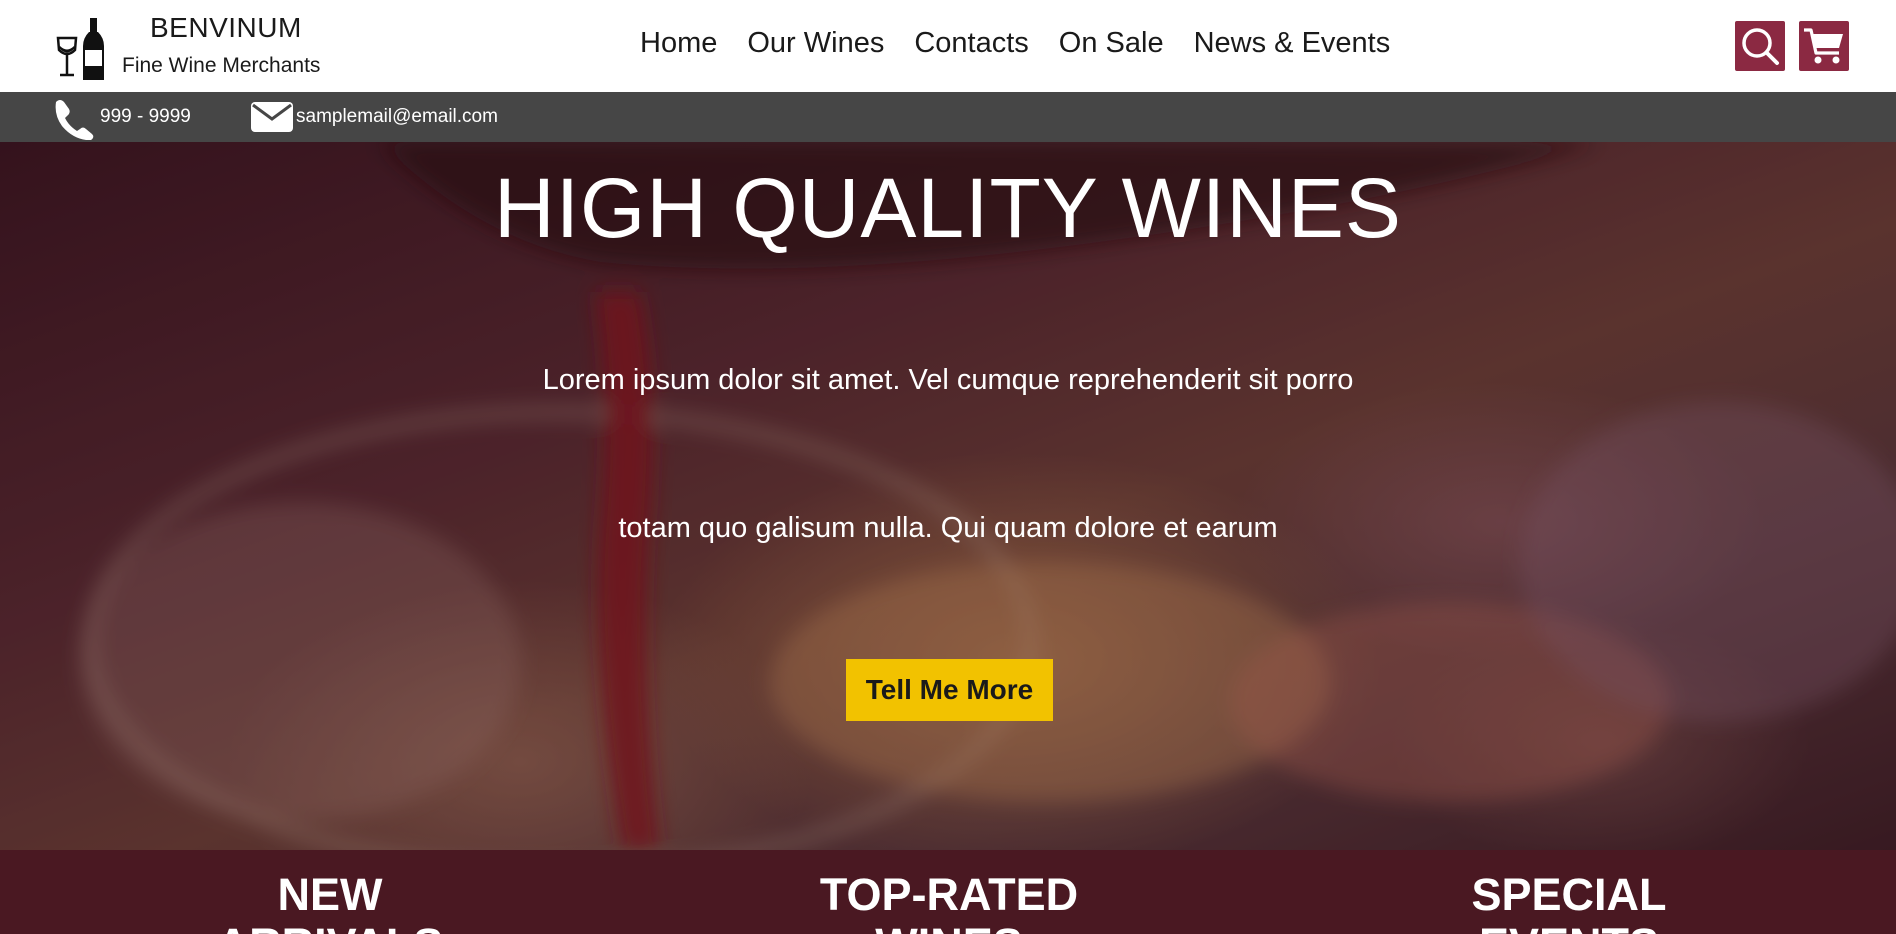  Describe the element at coordinates (948, 208) in the screenshot. I see `hero-title: HIGH QUALITY WINES` at that location.